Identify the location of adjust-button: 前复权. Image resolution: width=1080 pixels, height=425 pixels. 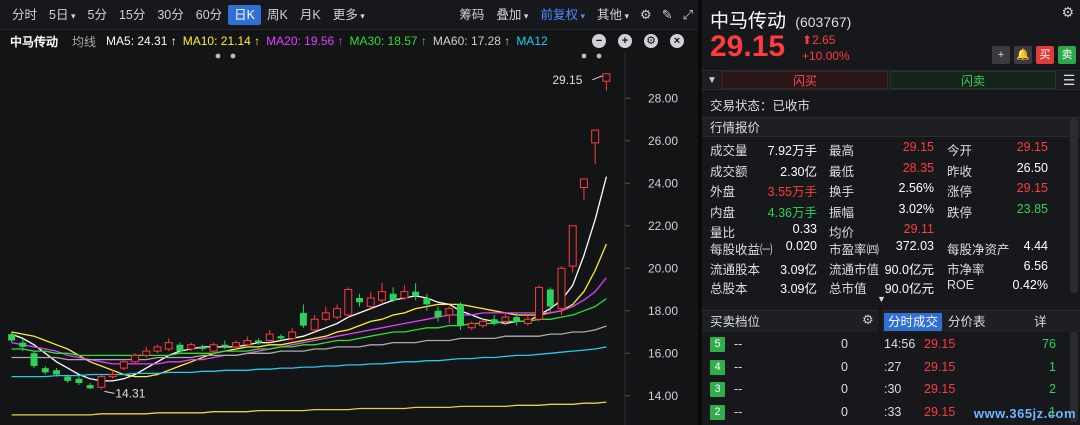
(562, 15).